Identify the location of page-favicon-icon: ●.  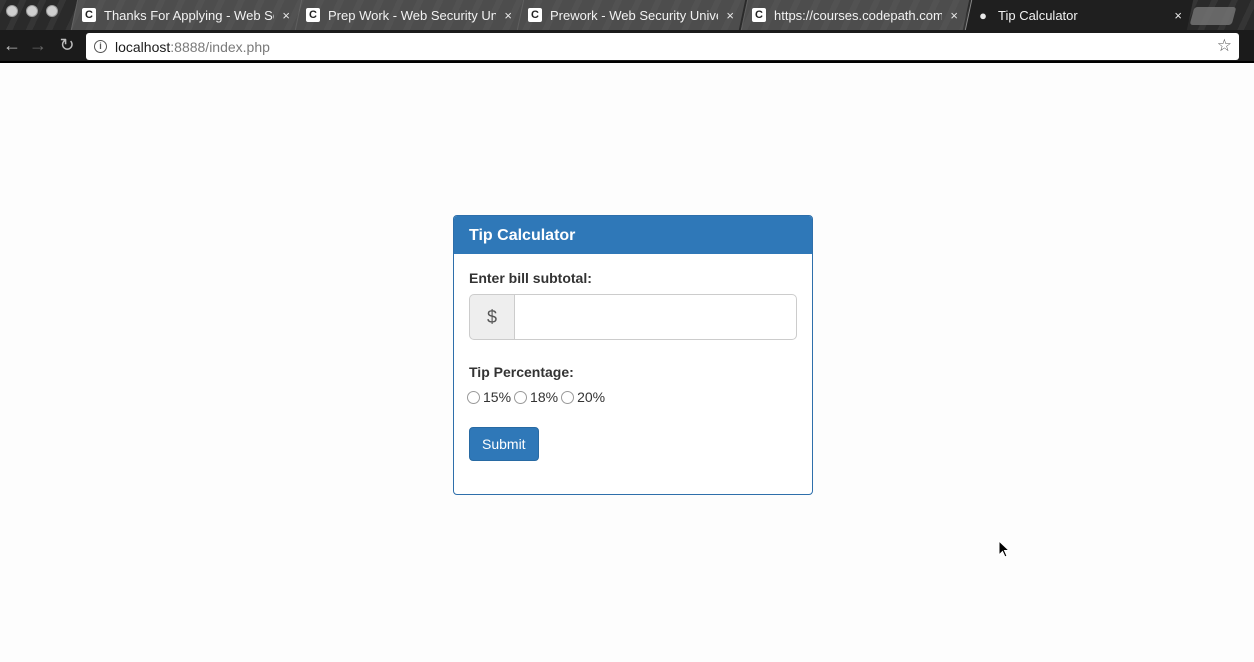
(983, 15).